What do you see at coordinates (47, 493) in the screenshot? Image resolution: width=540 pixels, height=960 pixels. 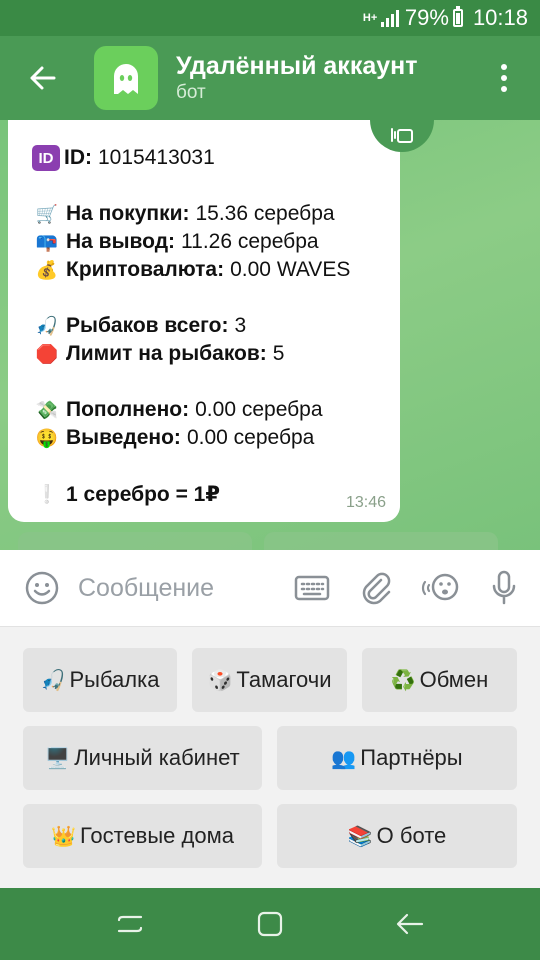 I see `exclamation-icon: ❕` at bounding box center [47, 493].